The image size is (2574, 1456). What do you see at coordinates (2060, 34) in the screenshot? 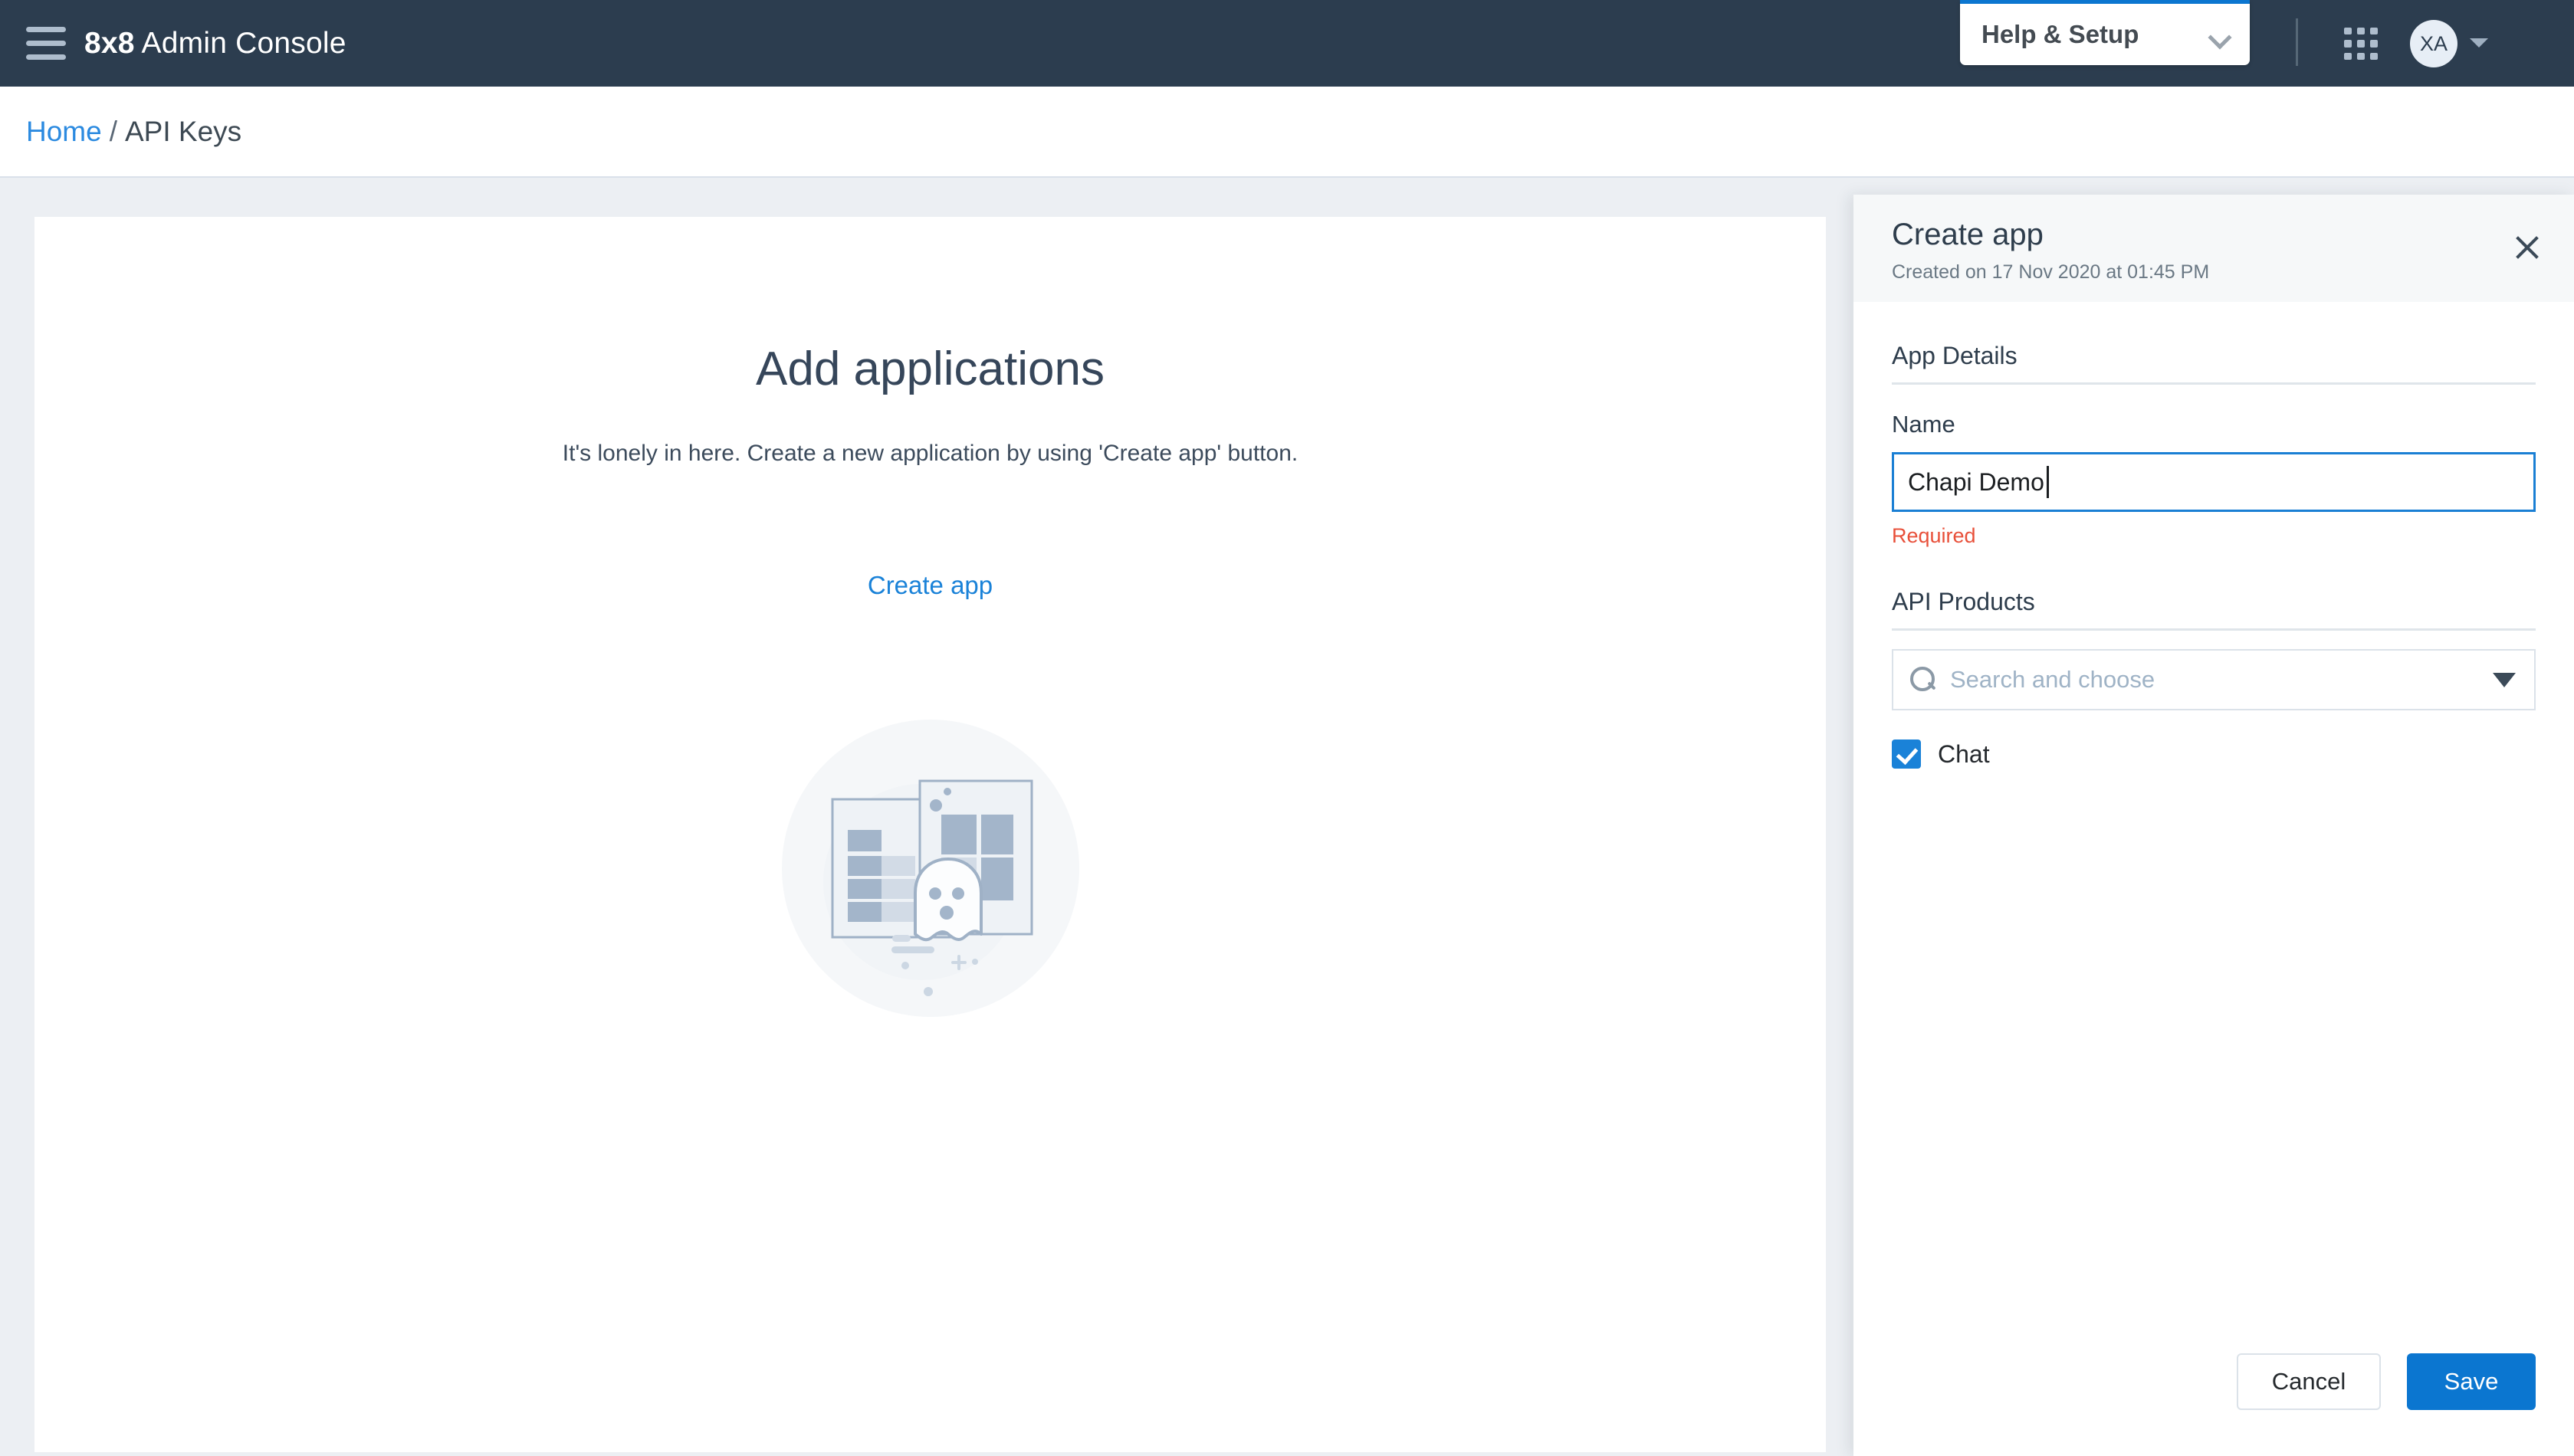
I see `help-setup-label: Help & Setup` at bounding box center [2060, 34].